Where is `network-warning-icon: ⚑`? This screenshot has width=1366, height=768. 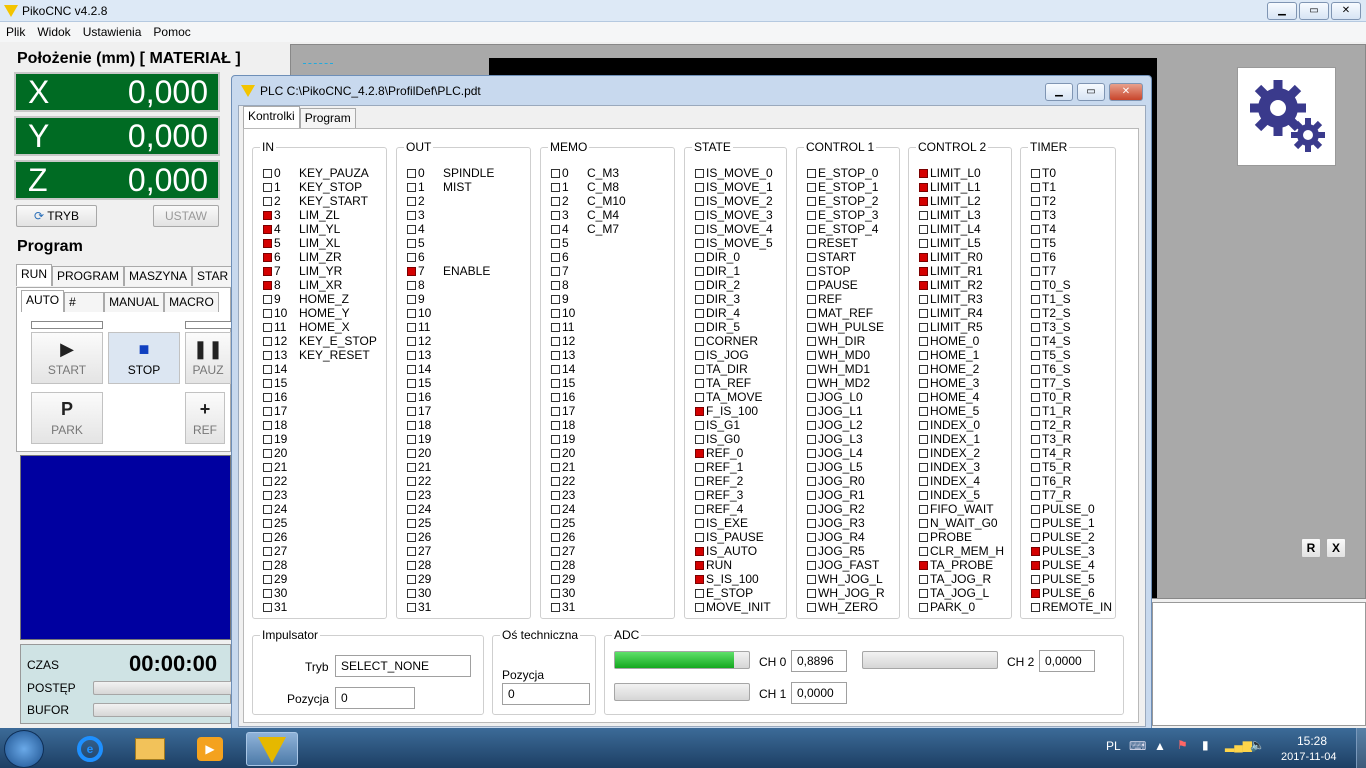 network-warning-icon: ⚑ is located at coordinates (1182, 745).